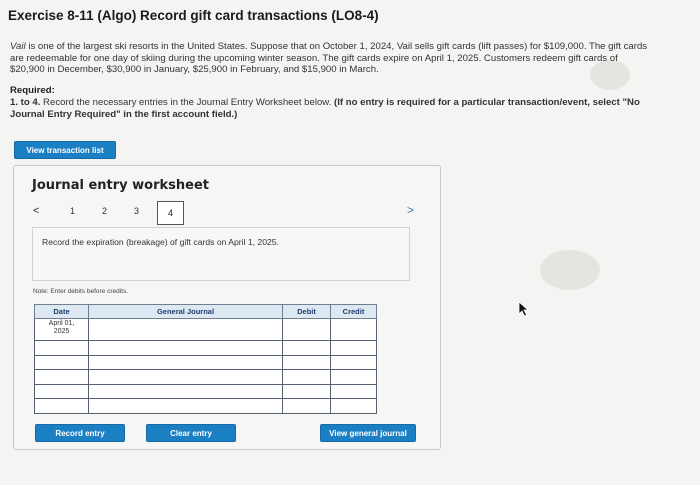 The height and width of the screenshot is (485, 700). Describe the element at coordinates (185, 311) in the screenshot. I see `general-journal-column-header: General Journal` at that location.